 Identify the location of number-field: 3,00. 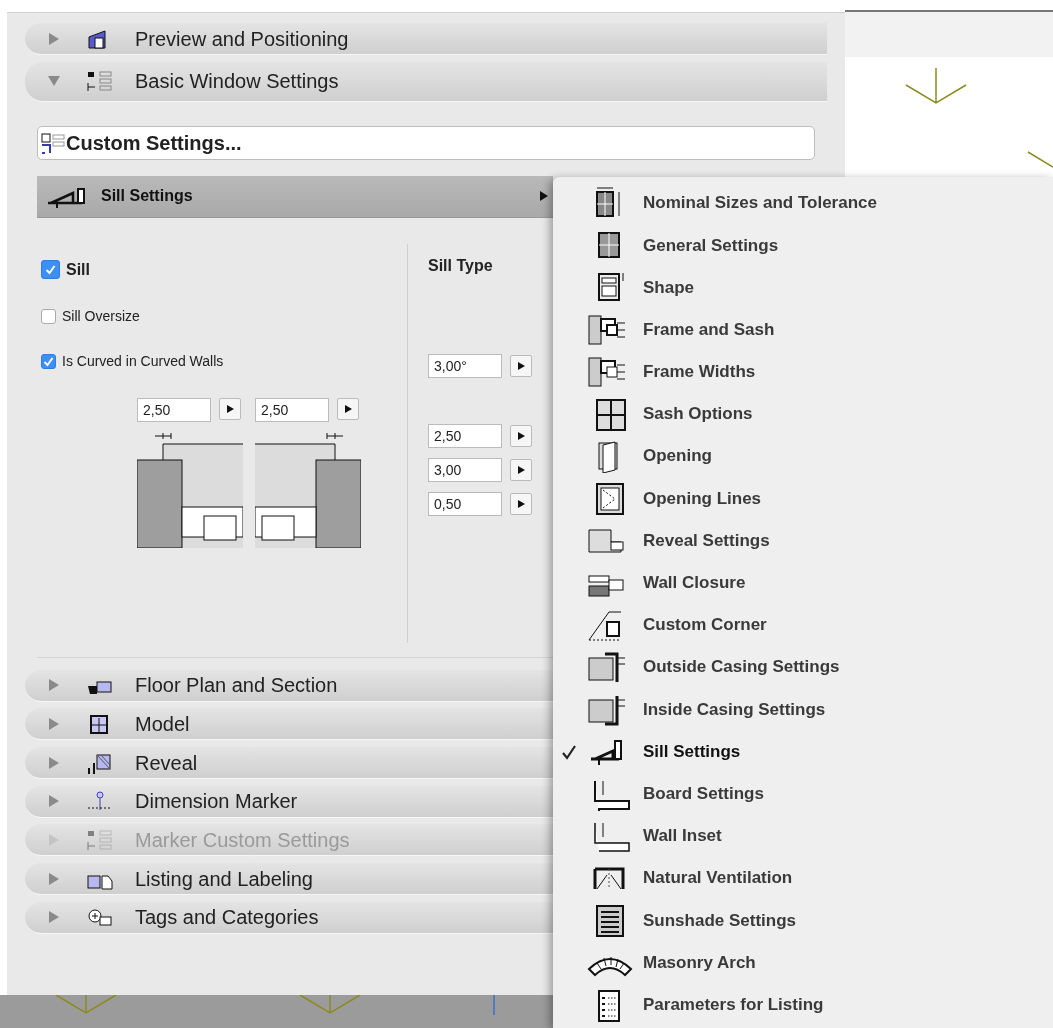
(465, 469).